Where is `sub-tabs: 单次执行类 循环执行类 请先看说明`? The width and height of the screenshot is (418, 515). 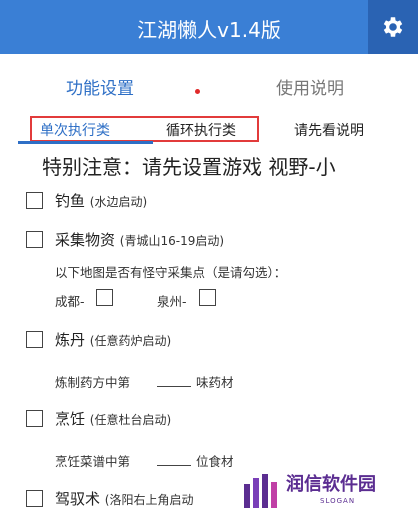
sub-tabs: 单次执行类 循环执行类 请先看说明 is located at coordinates (209, 130).